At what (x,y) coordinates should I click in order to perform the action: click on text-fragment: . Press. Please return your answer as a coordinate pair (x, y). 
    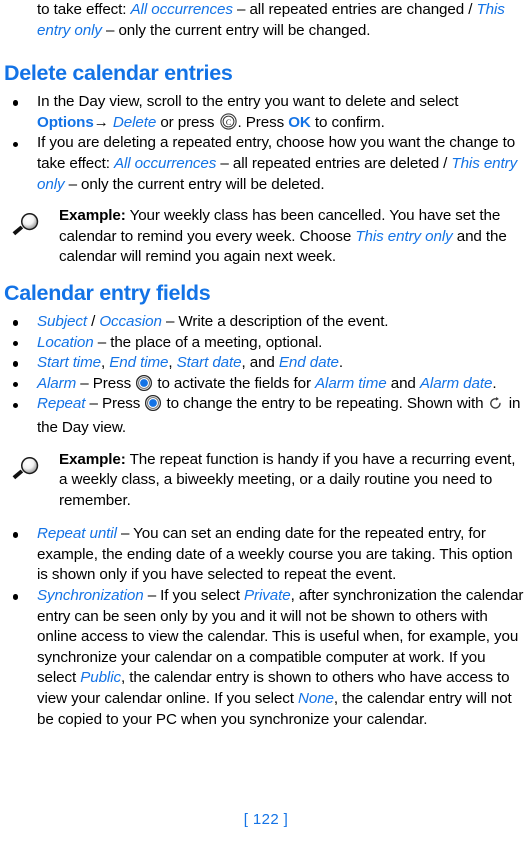
    Looking at the image, I should click on (263, 122).